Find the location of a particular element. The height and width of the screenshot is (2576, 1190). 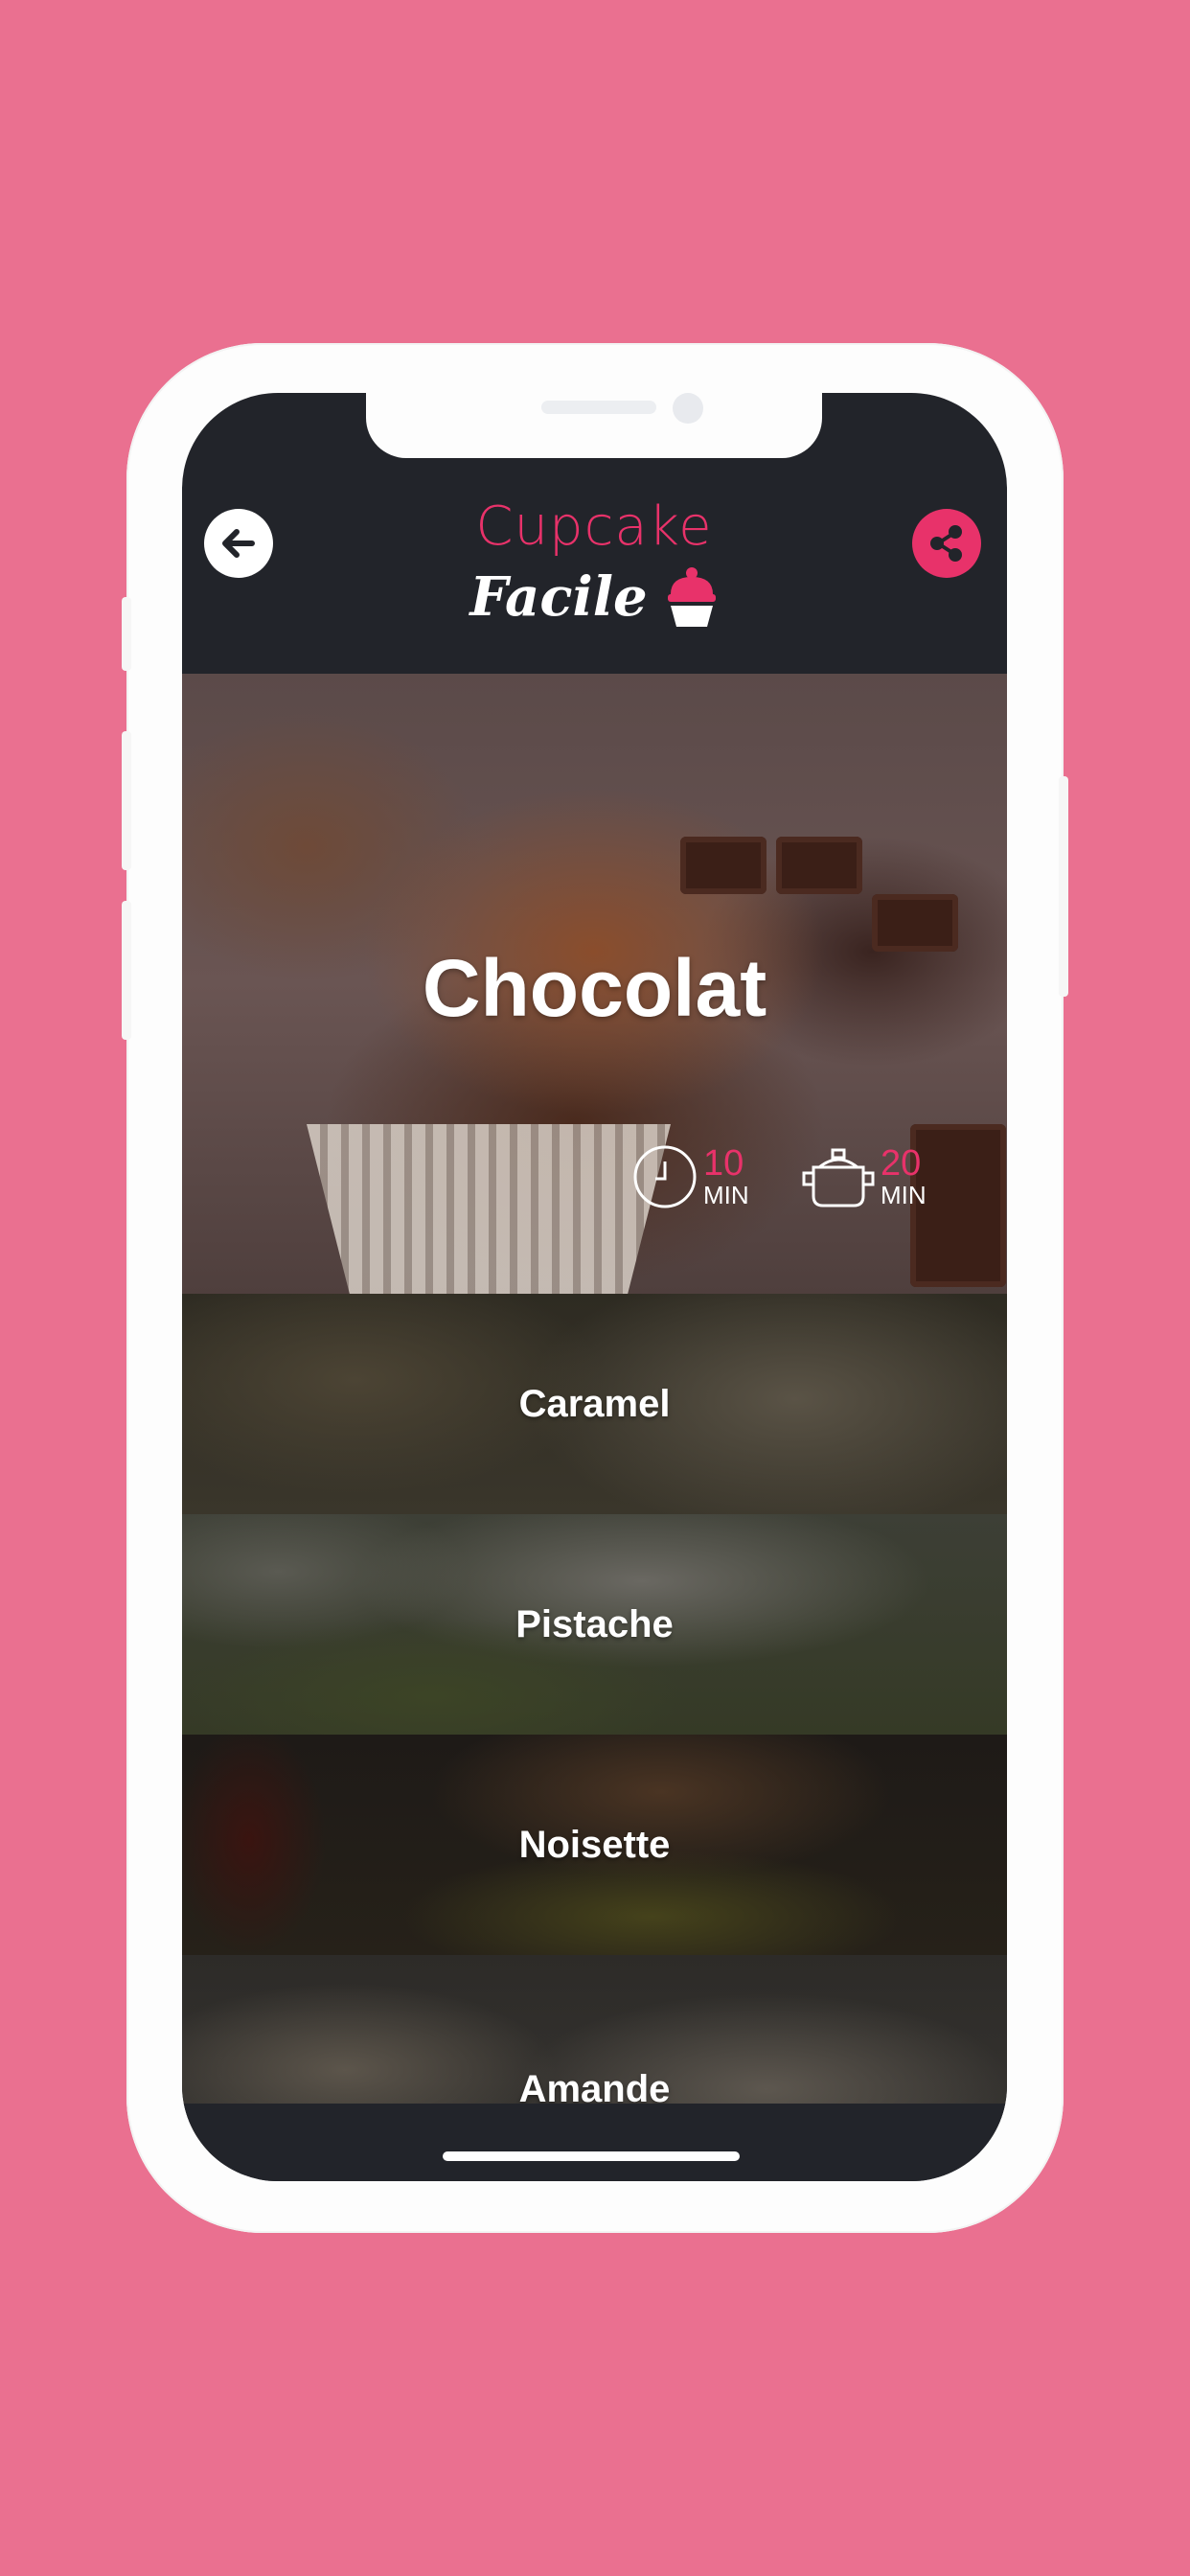

cupcake-photo is located at coordinates (489, 1209).